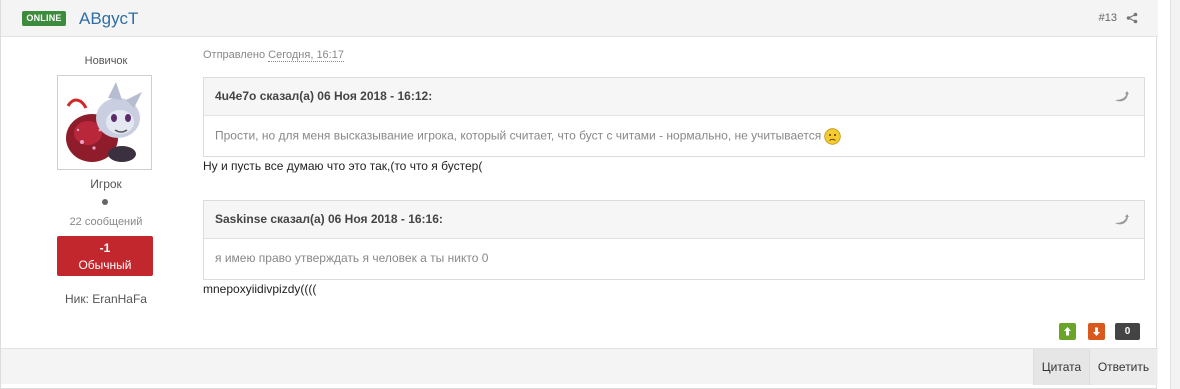  I want to click on vote-count: 0, so click(1127, 331).